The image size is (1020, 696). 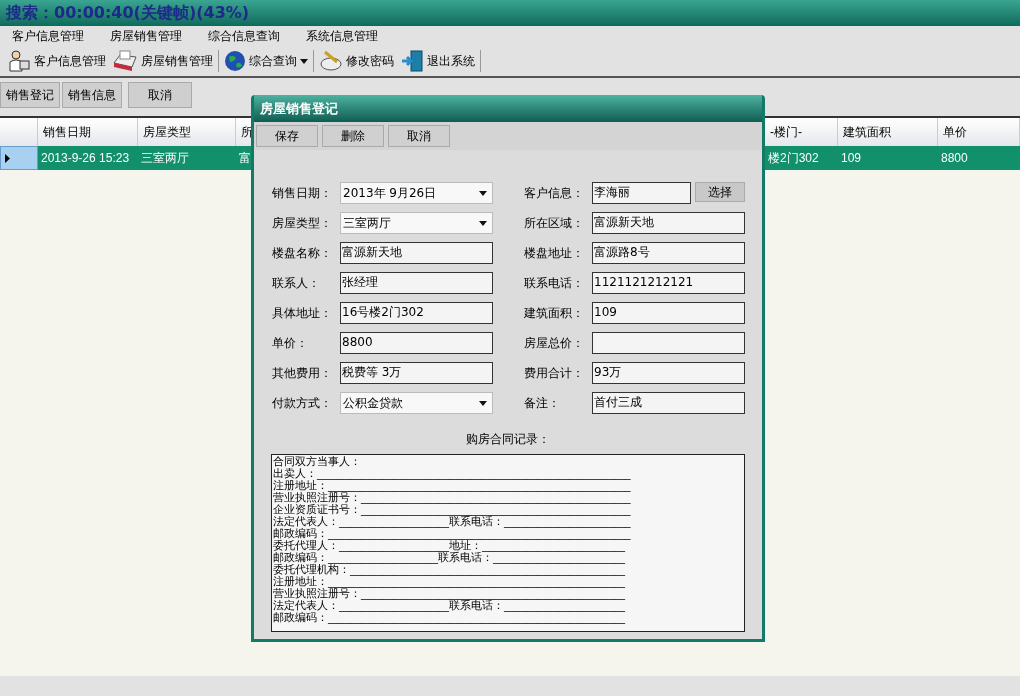 What do you see at coordinates (287, 136) in the screenshot?
I see `dialog-button: 保存` at bounding box center [287, 136].